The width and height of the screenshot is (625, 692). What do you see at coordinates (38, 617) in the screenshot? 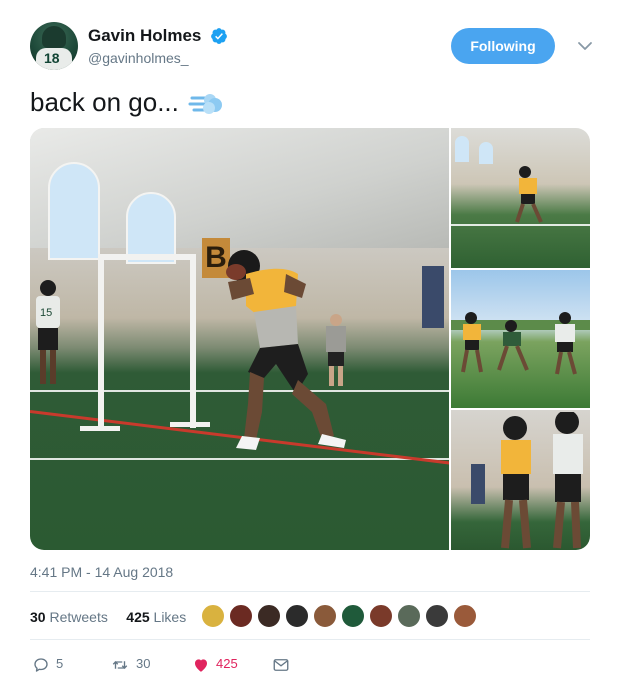
I see `retweets-count: 30` at bounding box center [38, 617].